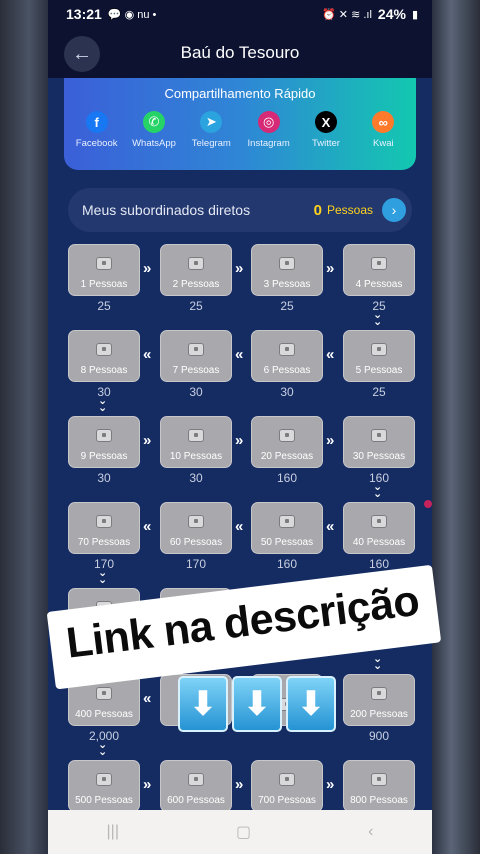 The height and width of the screenshot is (854, 480). What do you see at coordinates (243, 832) in the screenshot?
I see `home-icon: ▢` at bounding box center [243, 832].